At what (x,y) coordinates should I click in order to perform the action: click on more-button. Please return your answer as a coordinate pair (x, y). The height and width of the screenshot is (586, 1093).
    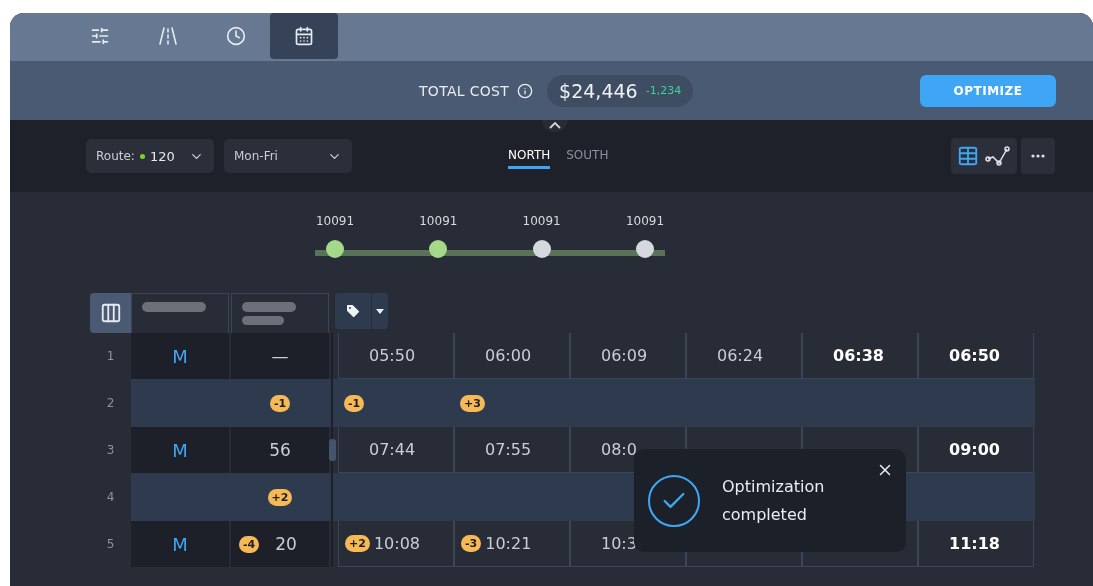
    Looking at the image, I should click on (1038, 156).